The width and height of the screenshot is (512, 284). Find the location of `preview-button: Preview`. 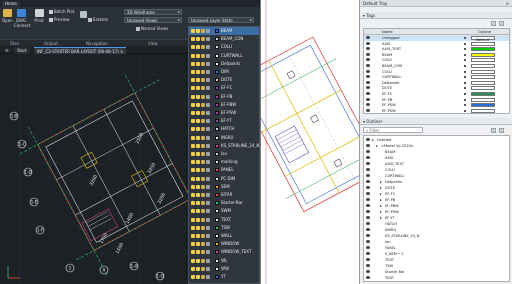

preview-button: Preview is located at coordinates (59, 19).